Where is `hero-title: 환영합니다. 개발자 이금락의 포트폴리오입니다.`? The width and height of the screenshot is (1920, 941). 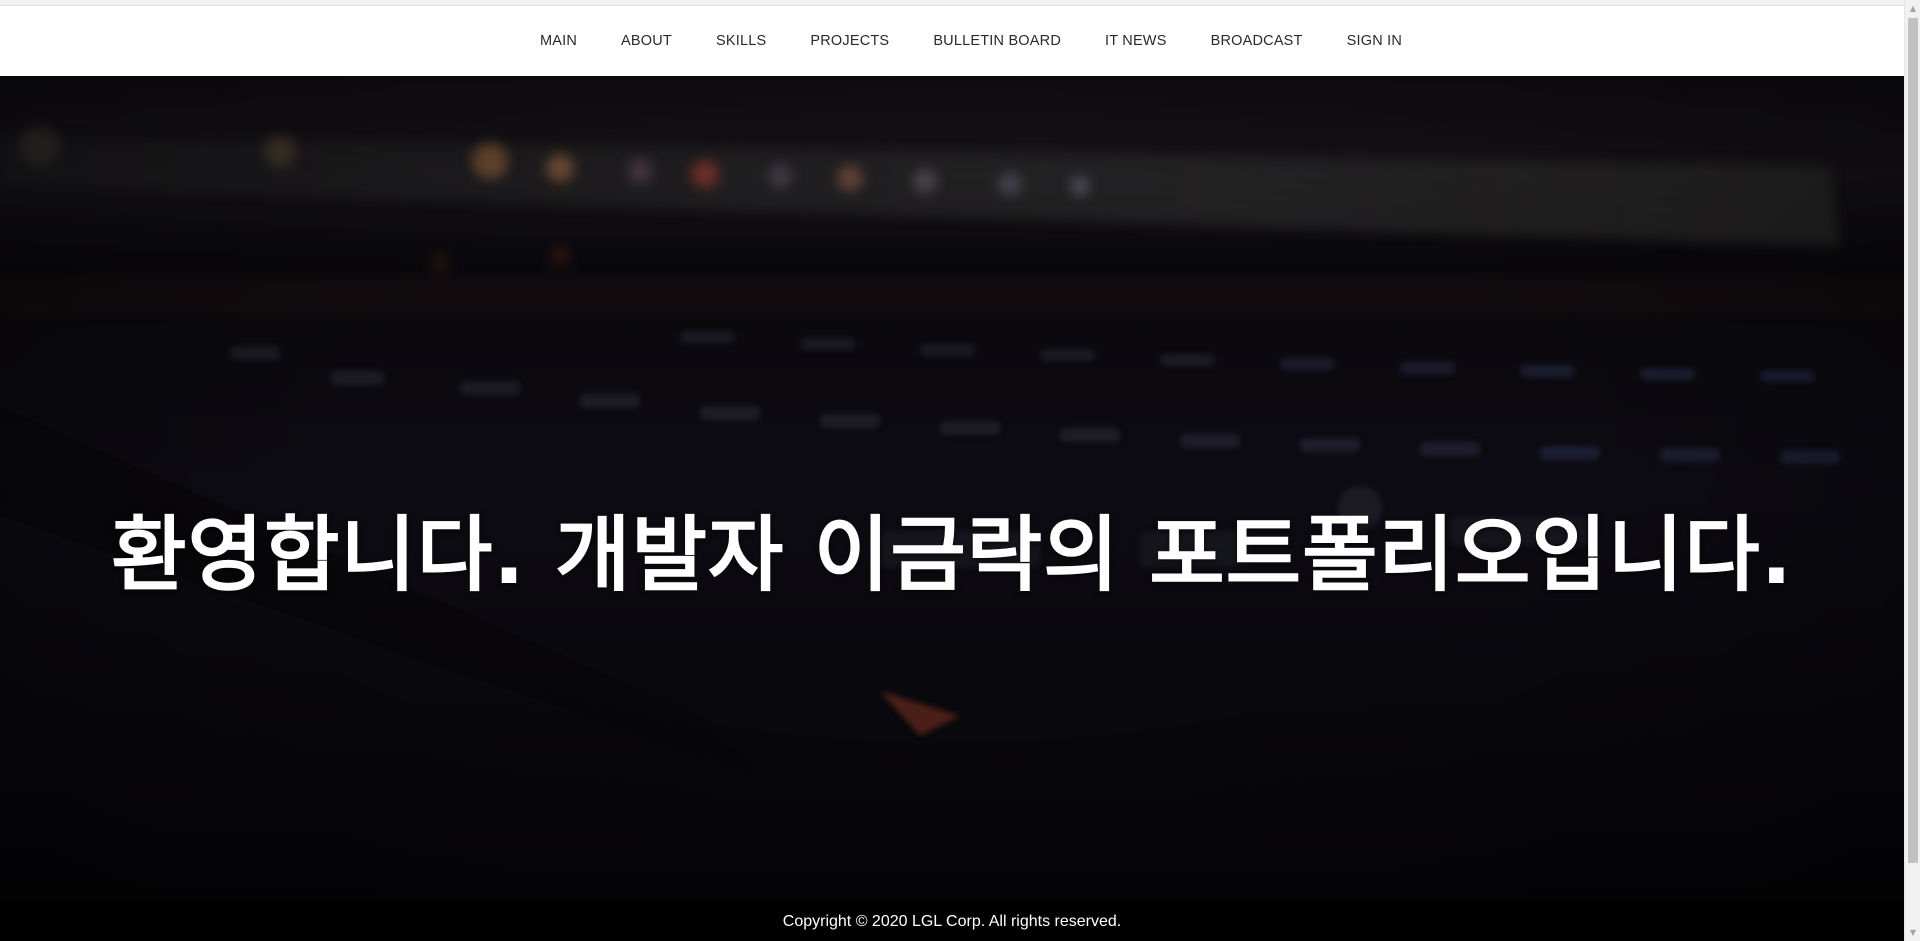 hero-title: 환영합니다. 개발자 이금락의 포트폴리오입니다. is located at coordinates (952, 555).